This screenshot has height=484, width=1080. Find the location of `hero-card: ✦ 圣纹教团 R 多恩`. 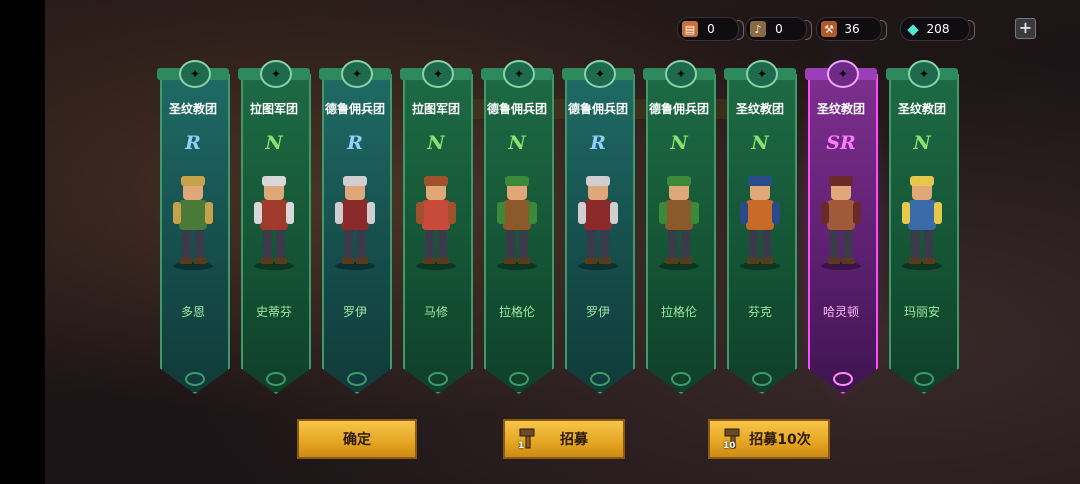

hero-card: ✦ 圣纹教团 R 多恩 is located at coordinates (193, 230).